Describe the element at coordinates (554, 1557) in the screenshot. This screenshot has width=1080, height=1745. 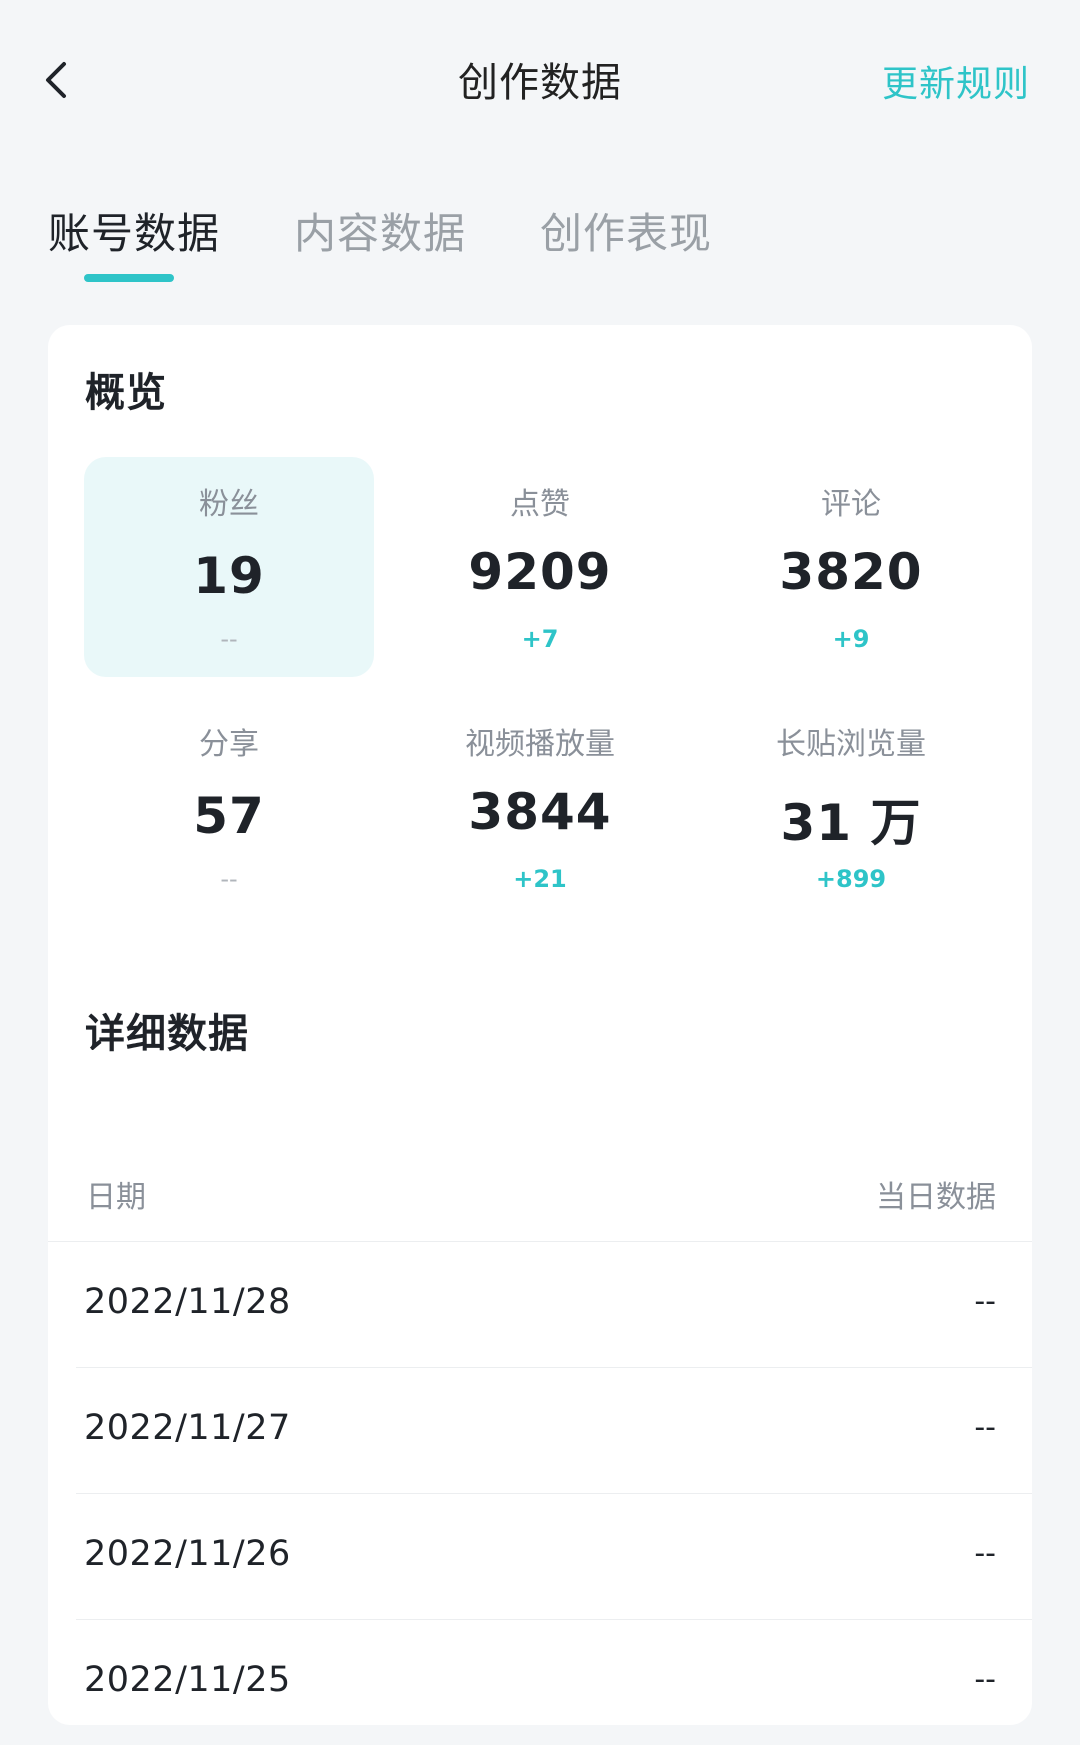
I see `table-row: 2022/11/26 --` at that location.